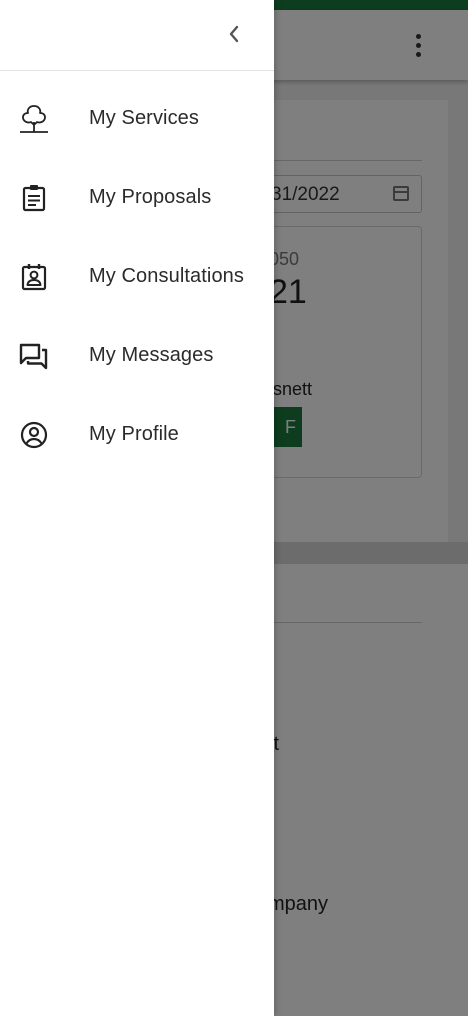 The width and height of the screenshot is (468, 1016). I want to click on drawer-item-label: My Proposals, so click(150, 197).